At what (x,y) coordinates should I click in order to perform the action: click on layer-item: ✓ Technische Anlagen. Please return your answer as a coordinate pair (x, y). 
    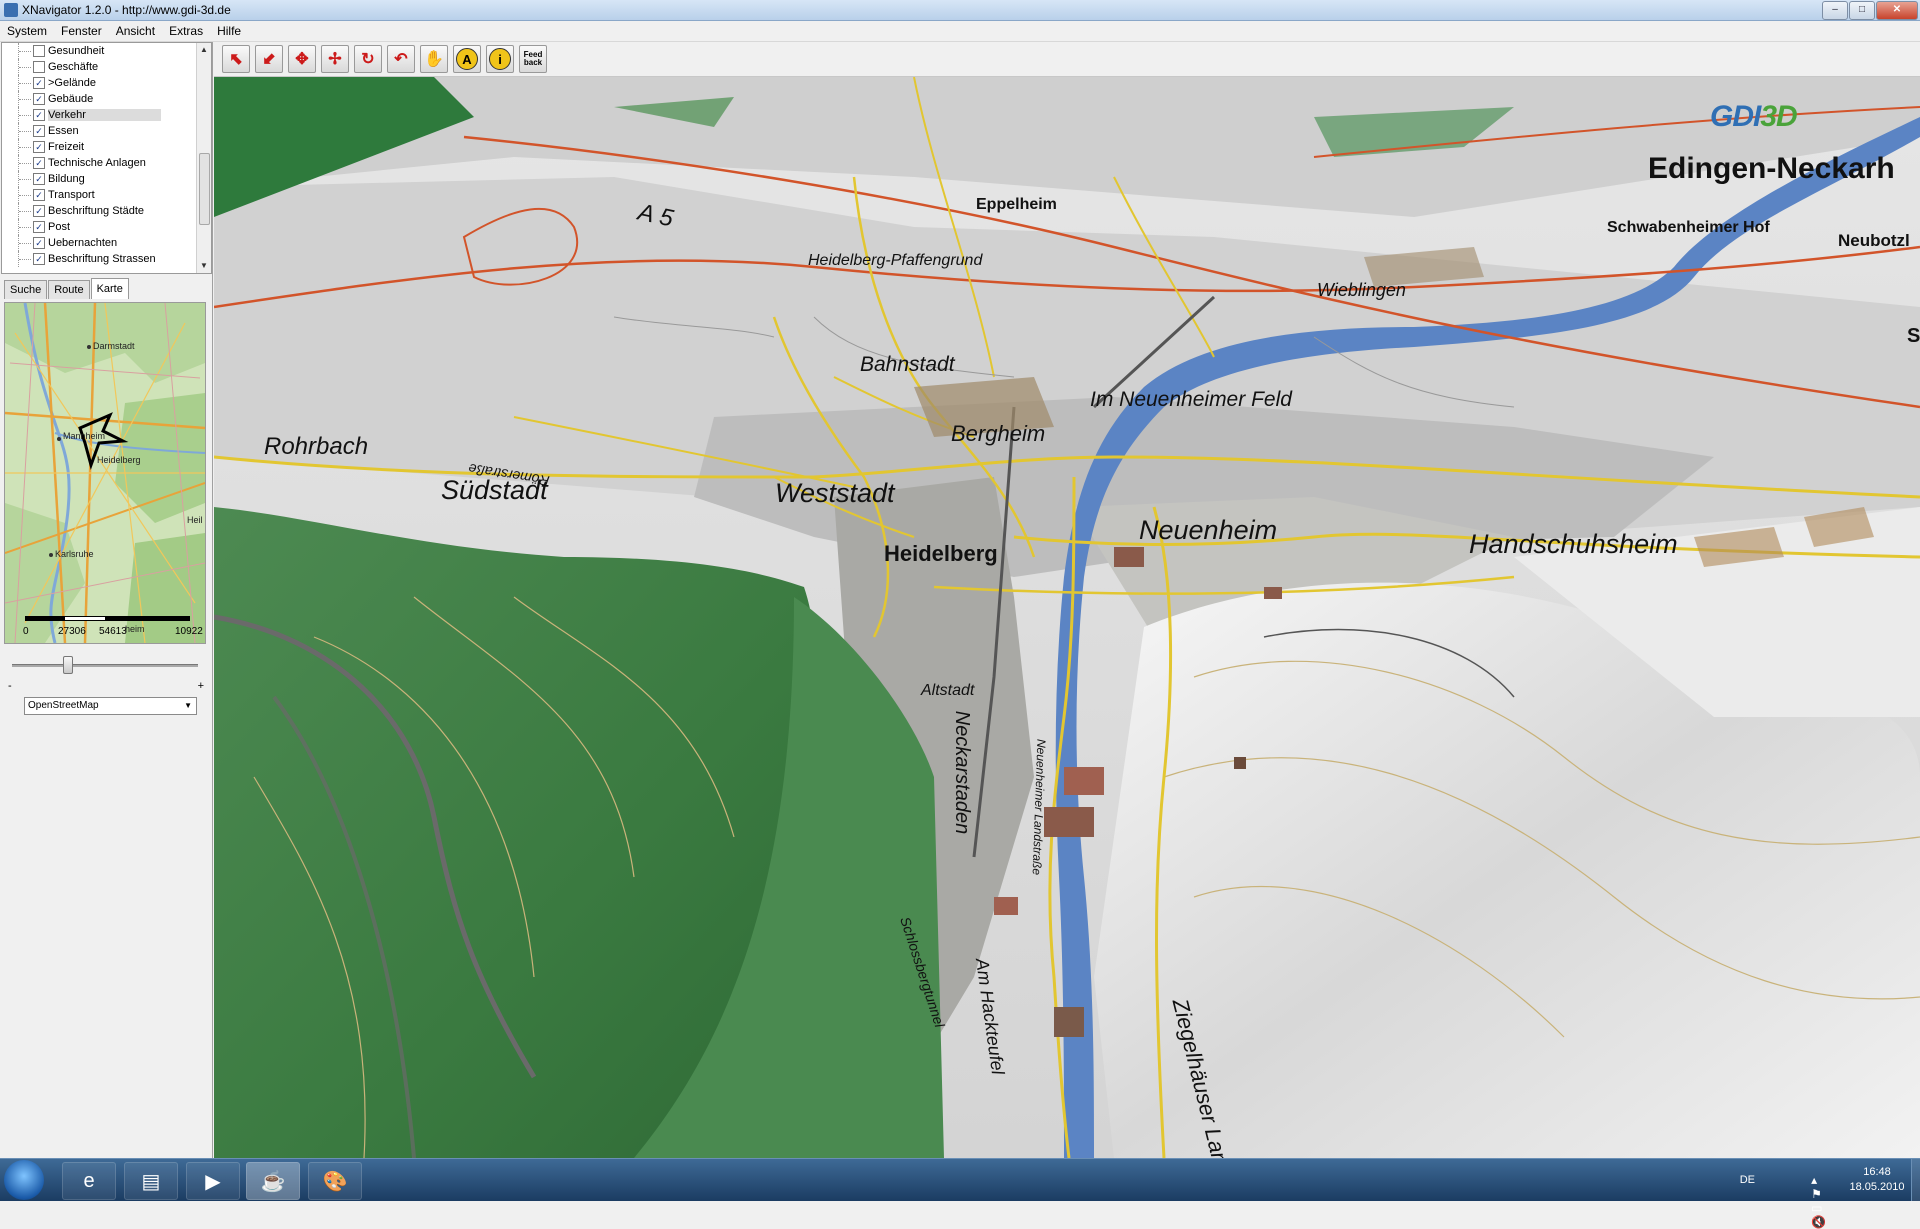
    Looking at the image, I should click on (106, 163).